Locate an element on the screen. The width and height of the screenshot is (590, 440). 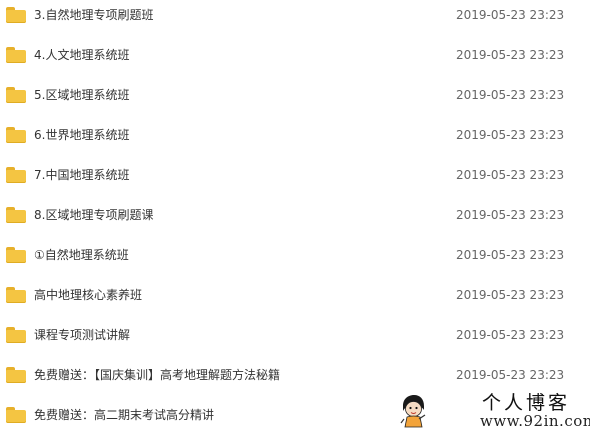
file-name: 7.中国地理系统班 is located at coordinates (82, 175).